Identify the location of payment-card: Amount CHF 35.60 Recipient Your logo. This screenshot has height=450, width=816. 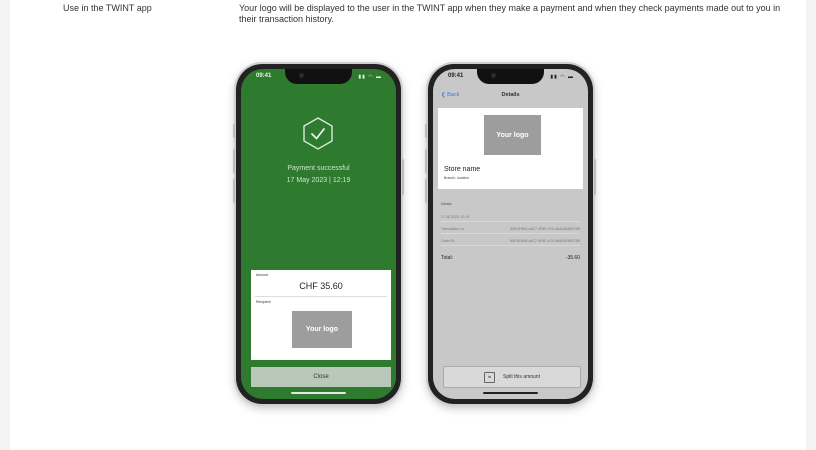
(321, 315).